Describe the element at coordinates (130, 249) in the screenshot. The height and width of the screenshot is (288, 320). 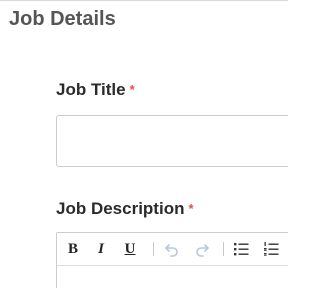
I see `underline-button: U` at that location.